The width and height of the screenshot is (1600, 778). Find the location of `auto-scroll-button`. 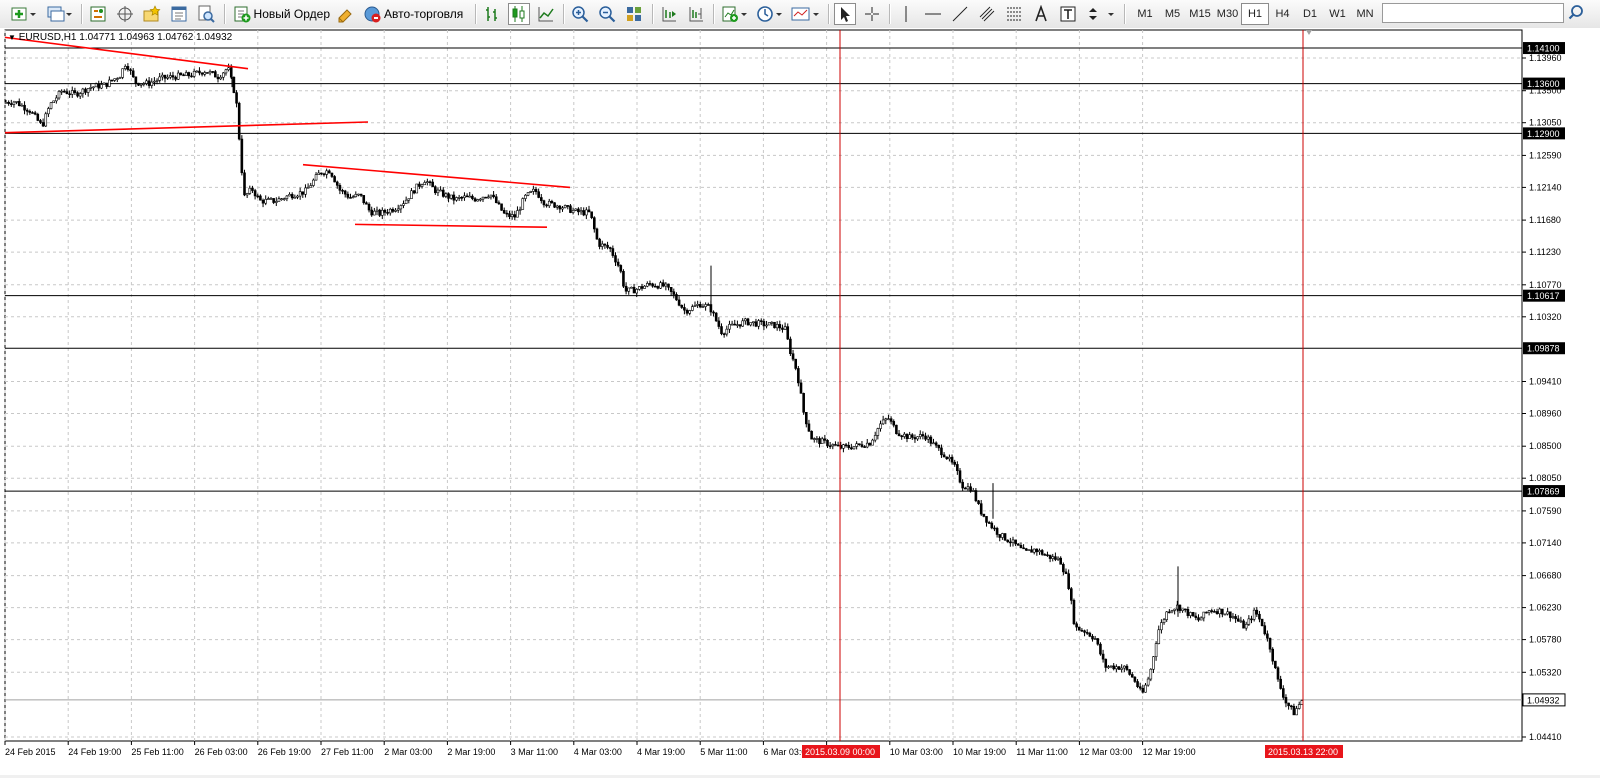

auto-scroll-button is located at coordinates (669, 14).